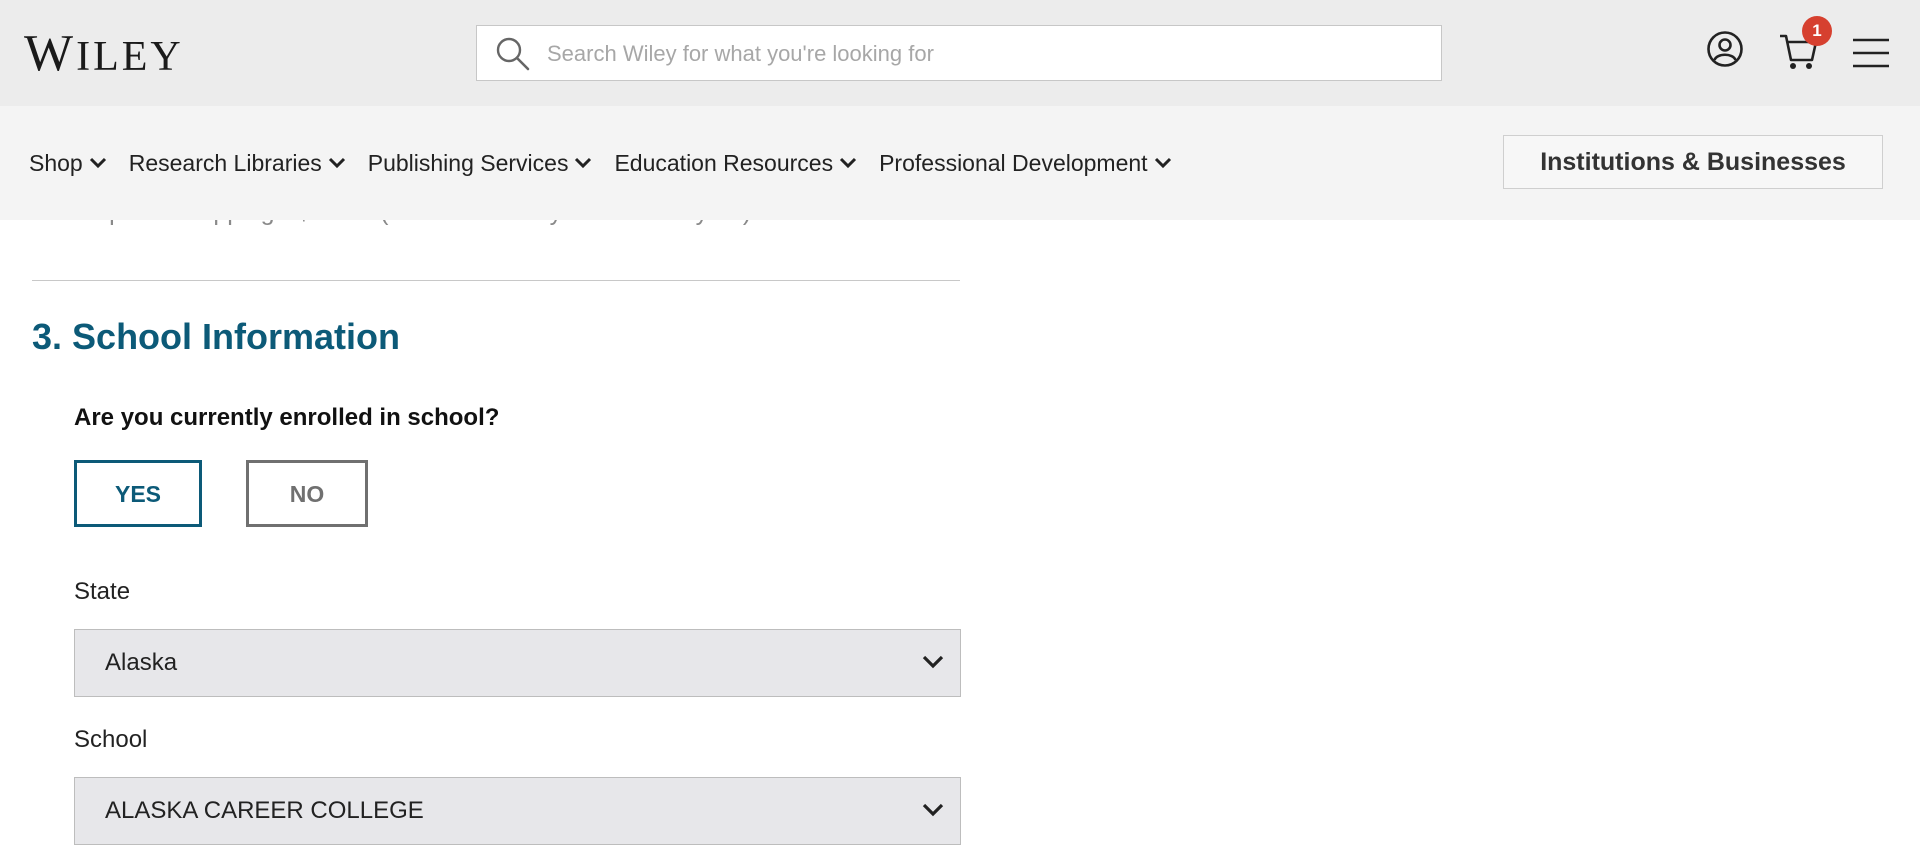 The image size is (1920, 859). I want to click on enrollment-question: Are you currently enrolled in school?, so click(287, 417).